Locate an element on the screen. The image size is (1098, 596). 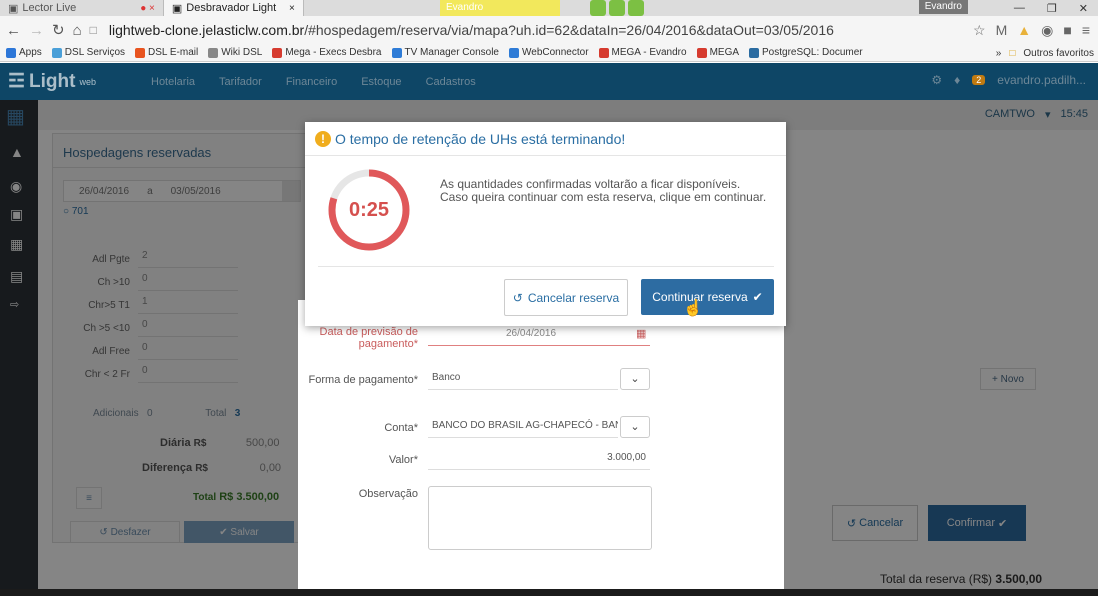
bookmark-label: TV Manager Console is located at coordinates (452, 52).